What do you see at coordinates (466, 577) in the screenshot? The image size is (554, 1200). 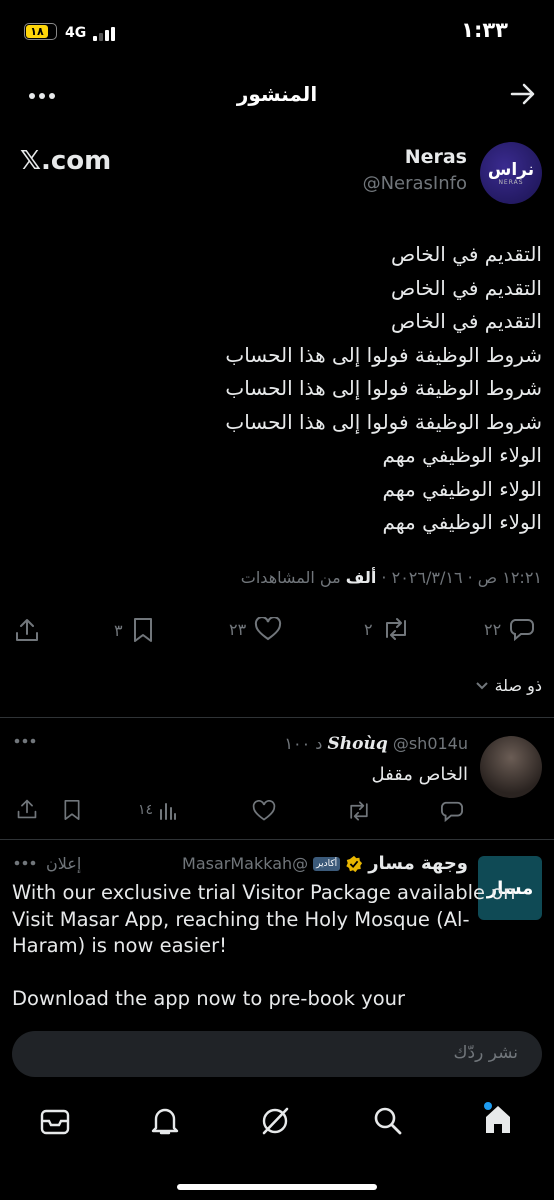 I see `post-timestamp: ١٢:٢١ ص · ٢٠٢٦/٣/١٦` at bounding box center [466, 577].